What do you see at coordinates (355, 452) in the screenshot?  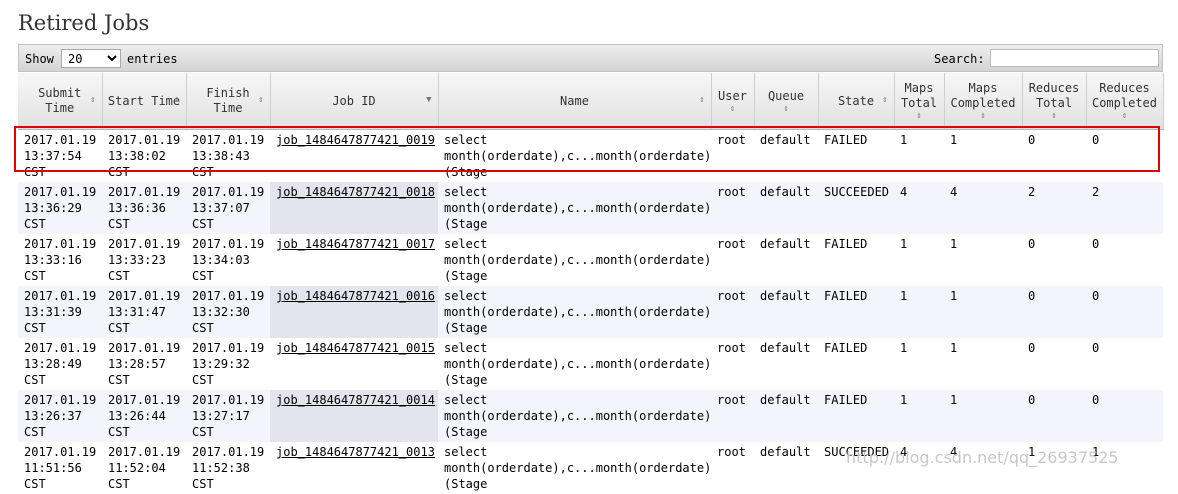 I see `job-id-link: job_1484647877421_0013` at bounding box center [355, 452].